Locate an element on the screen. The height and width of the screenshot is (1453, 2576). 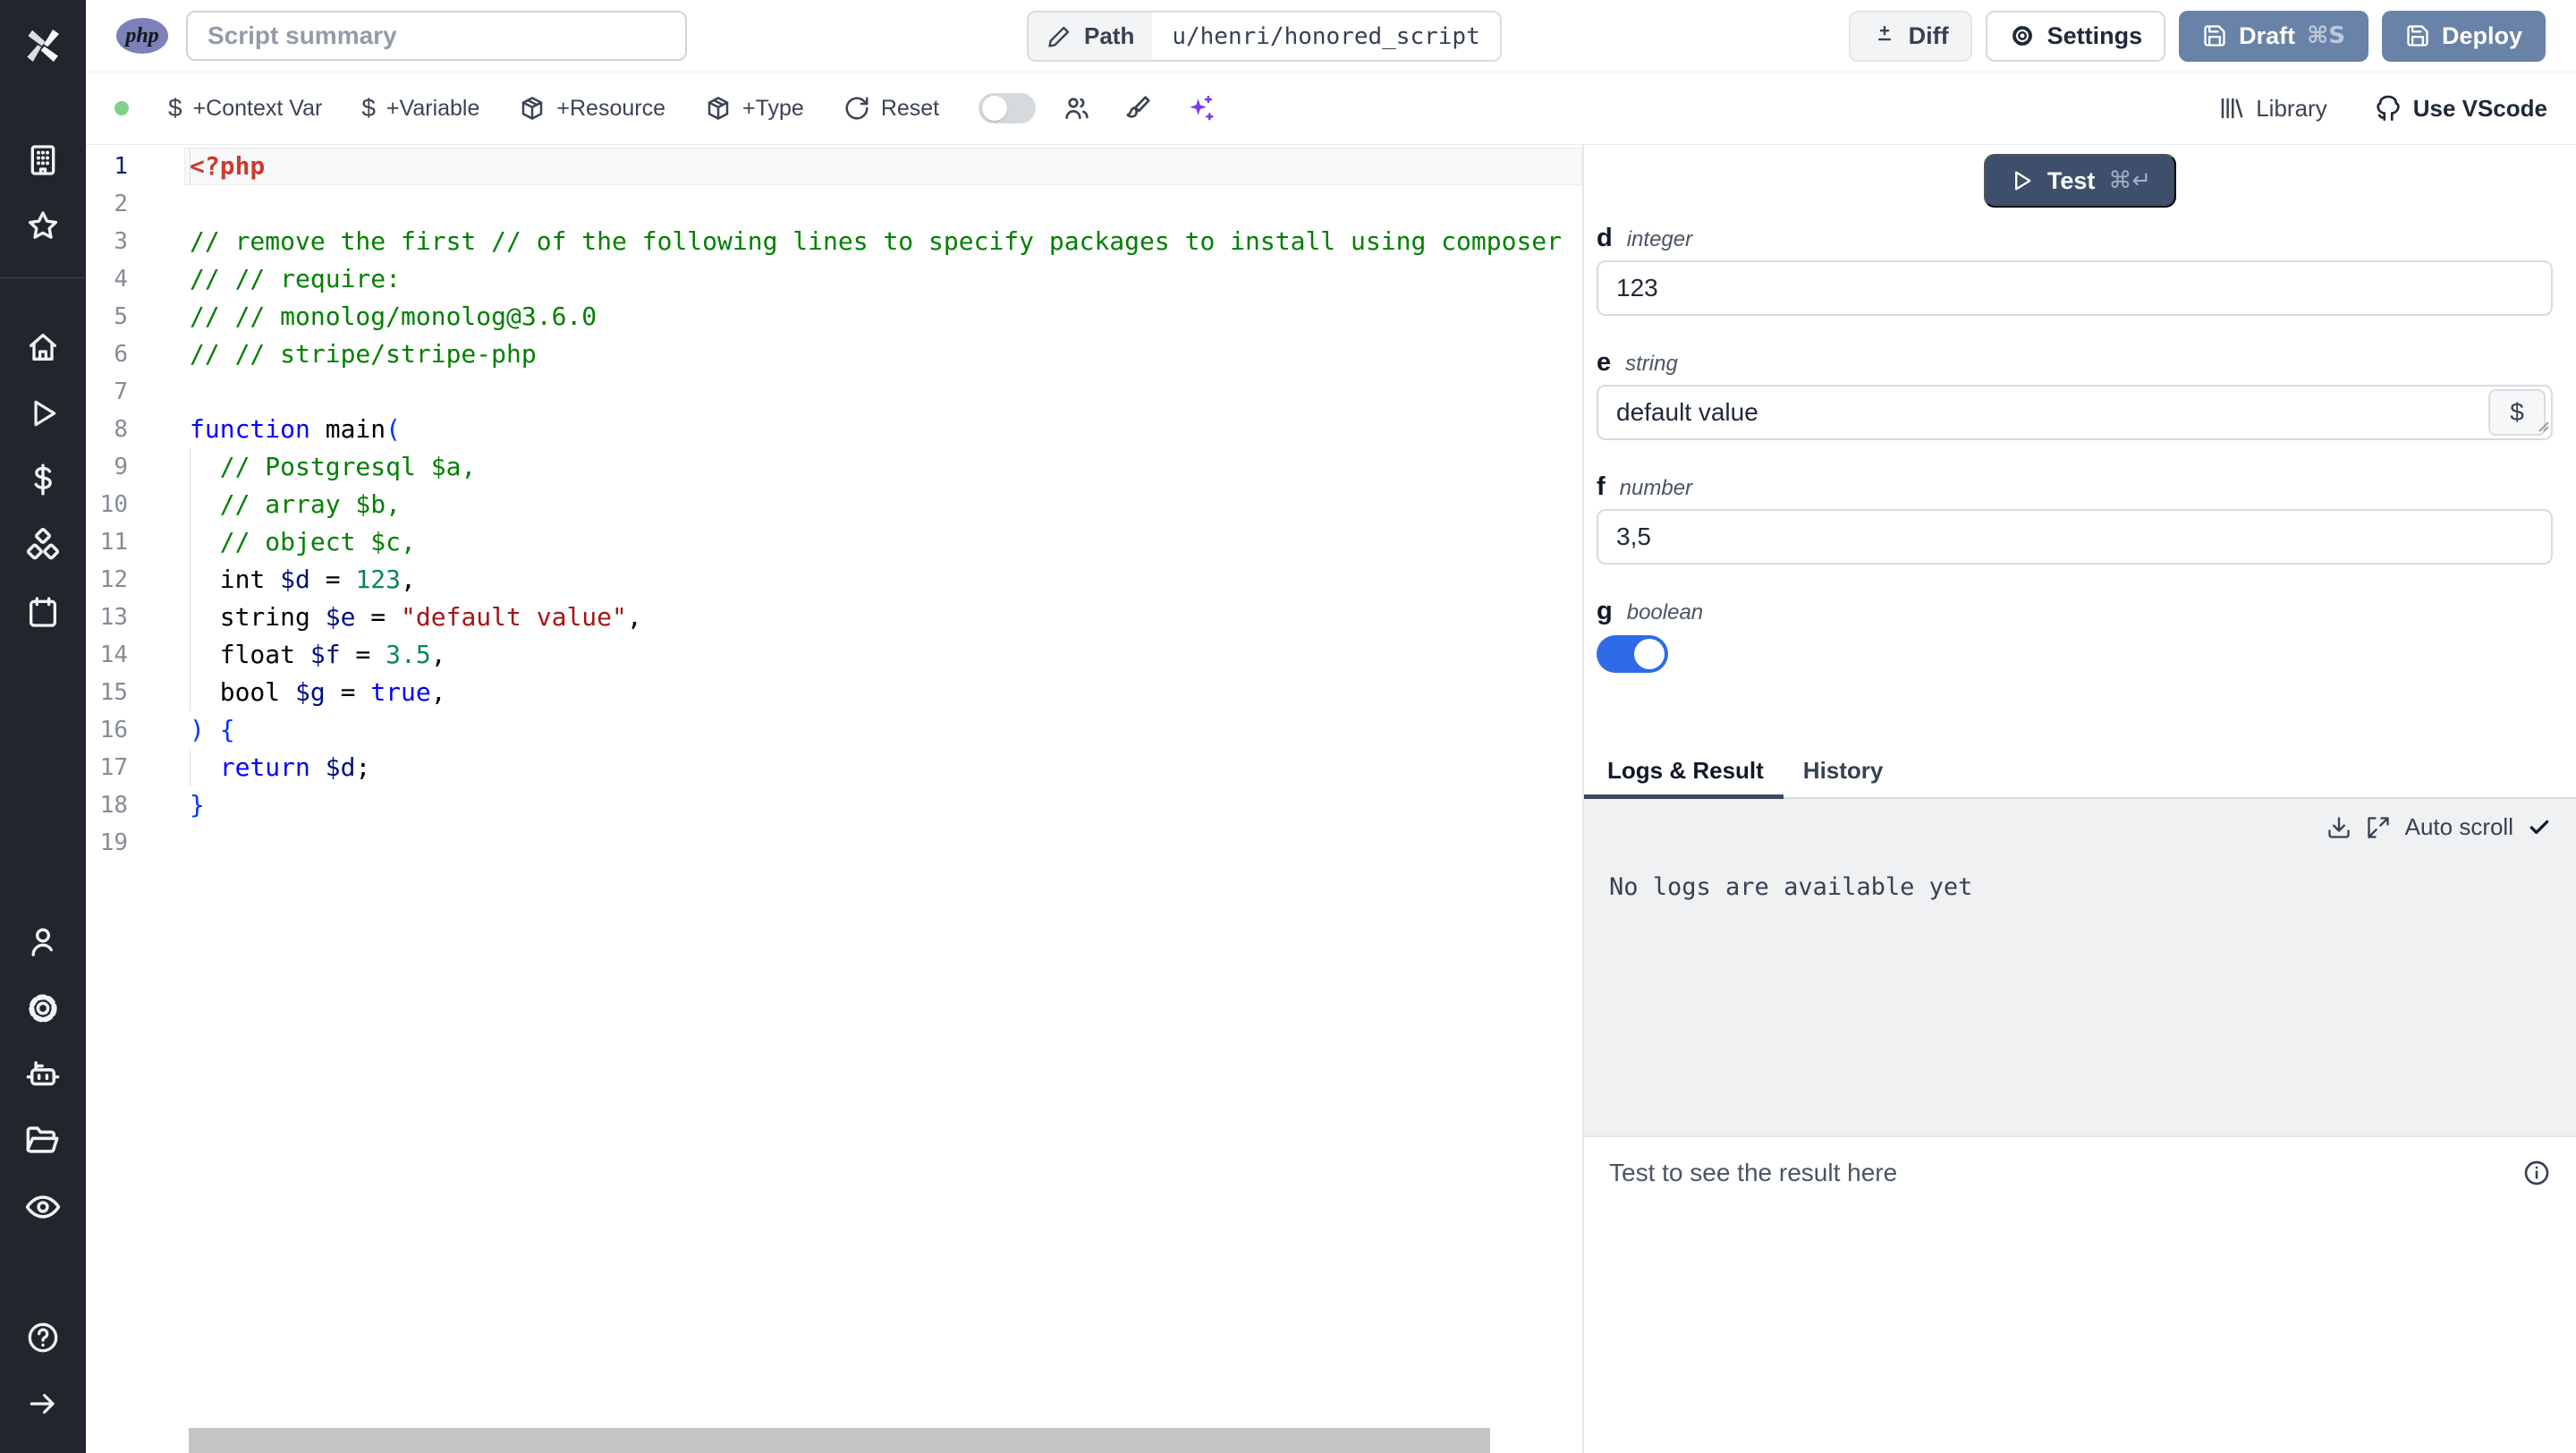
draft-button: Draft ⌘S is located at coordinates (2273, 36).